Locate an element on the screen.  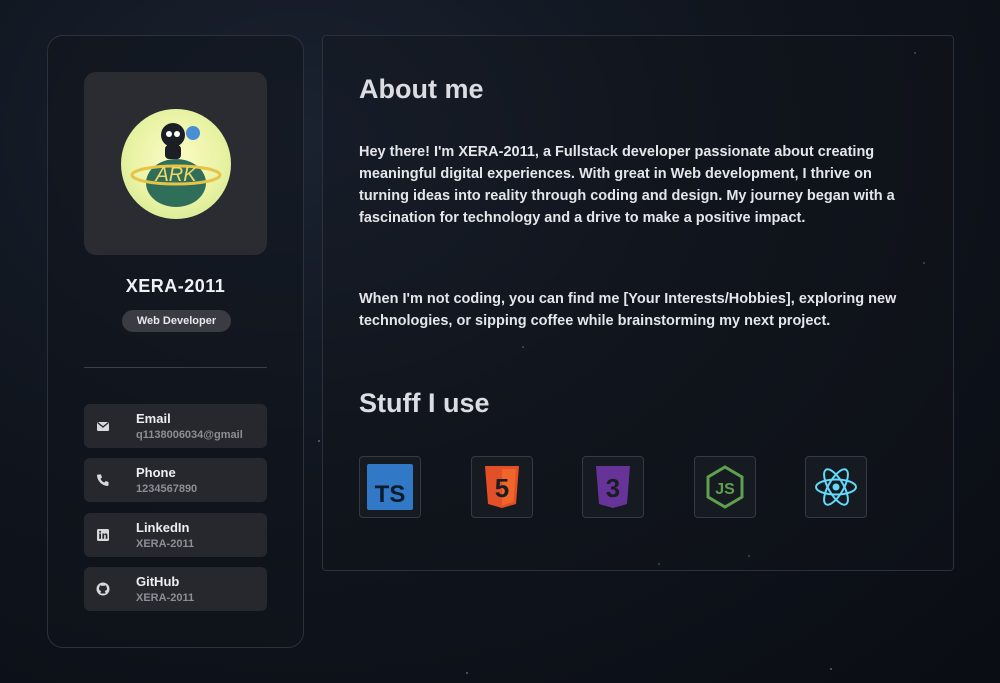
svg-text: JS is located at coordinates (725, 489).